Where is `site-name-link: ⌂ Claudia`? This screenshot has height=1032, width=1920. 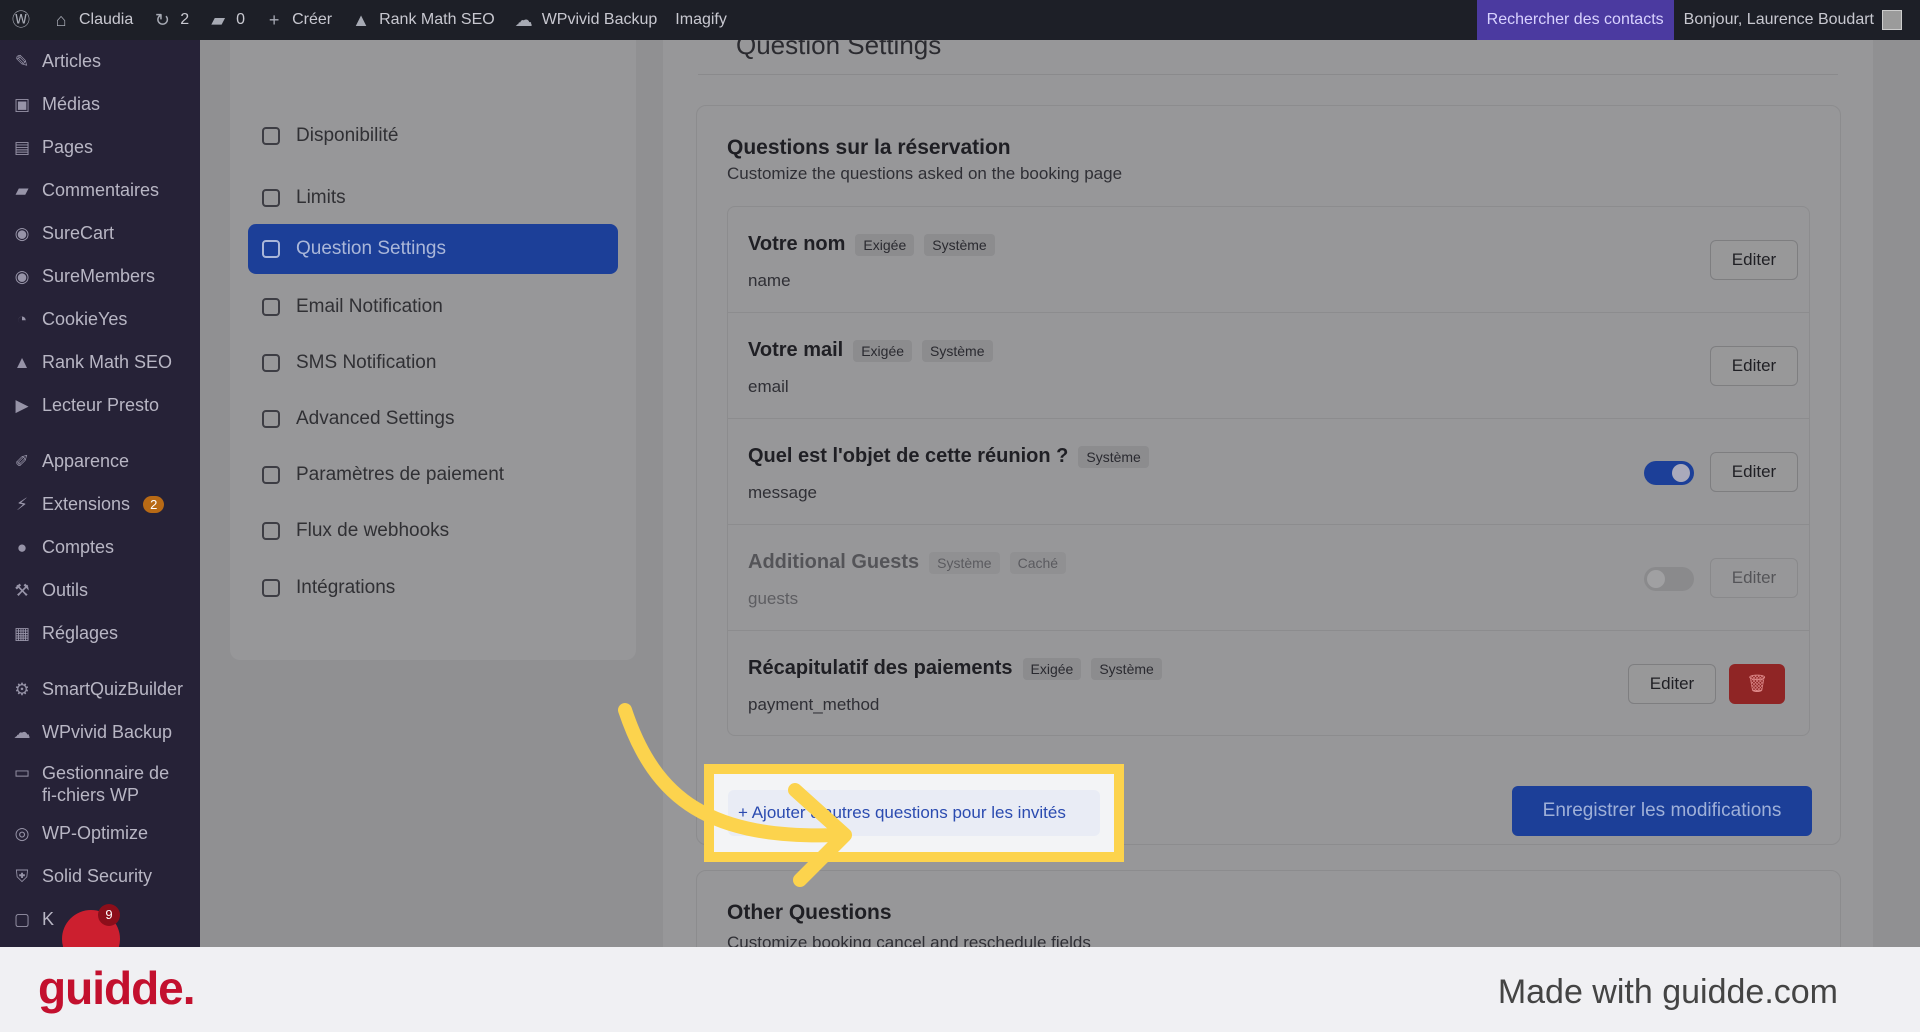
site-name-link: ⌂ Claudia is located at coordinates (91, 20).